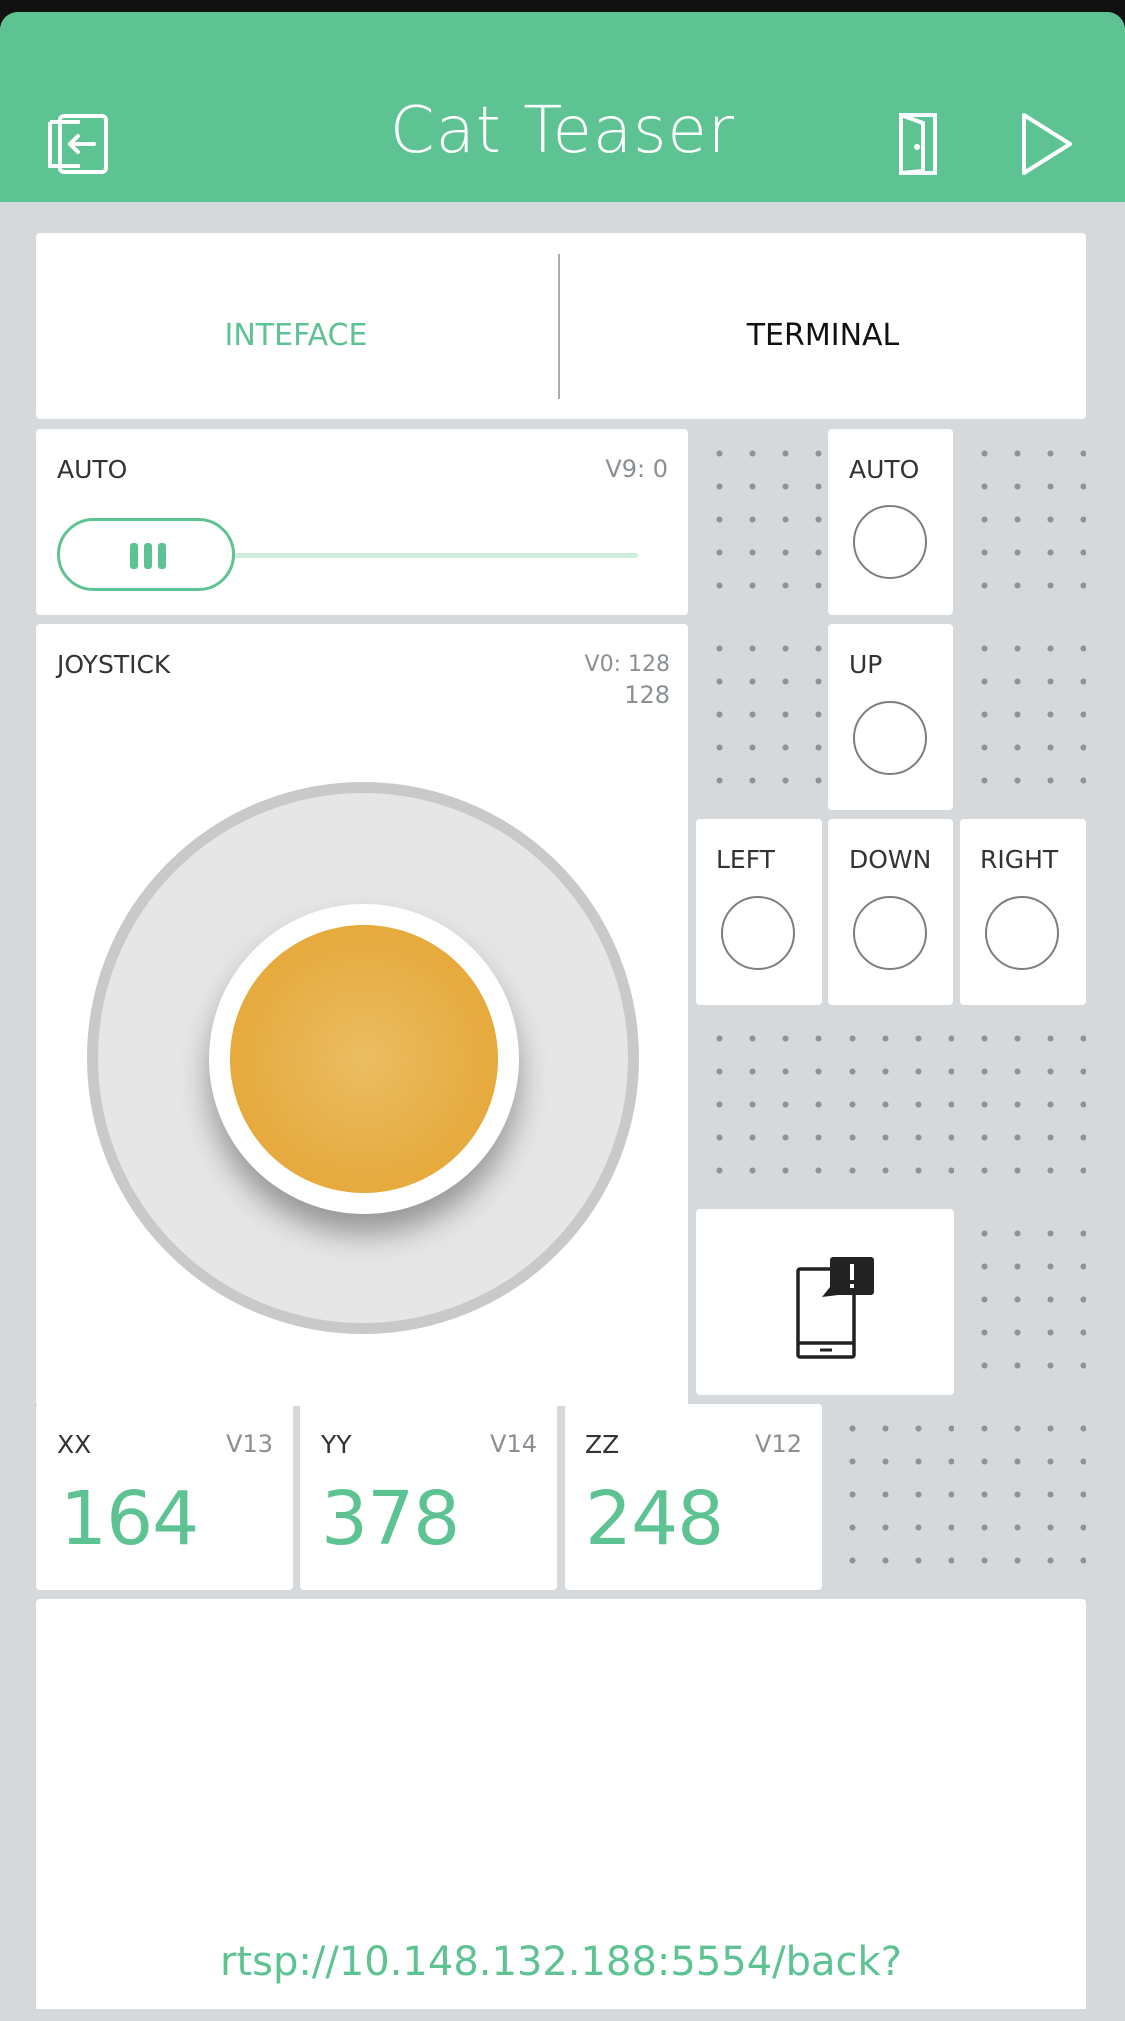 Image resolution: width=1125 pixels, height=2021 pixels. I want to click on tab-interface: INTEFACE, so click(296, 335).